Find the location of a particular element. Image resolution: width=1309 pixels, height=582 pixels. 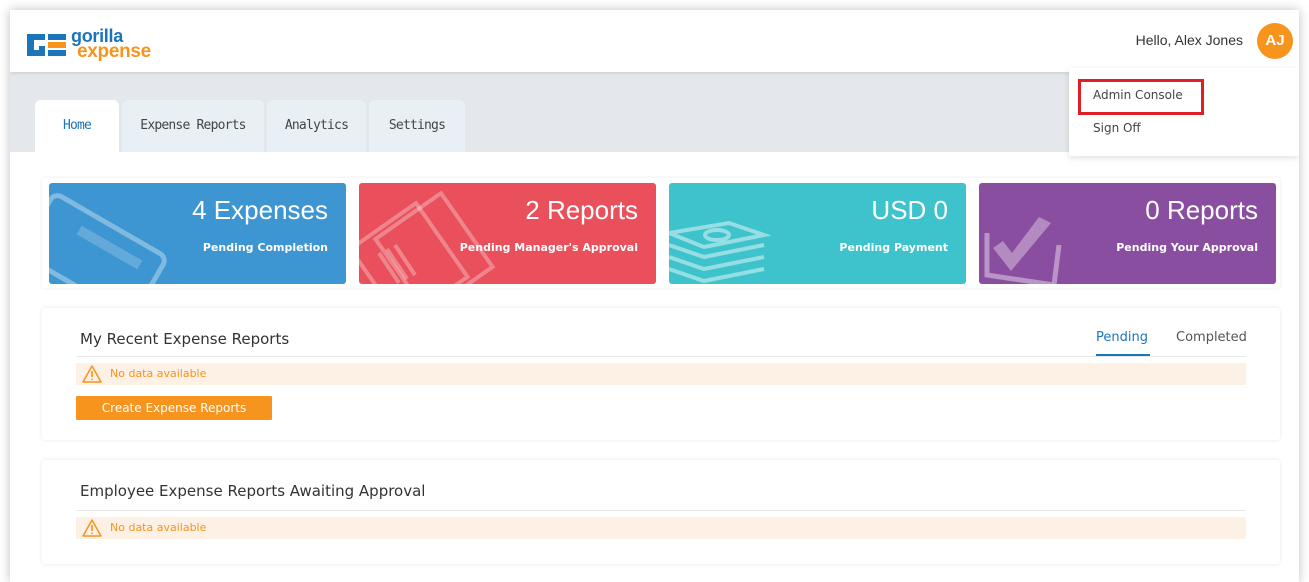

logo-mark-icon is located at coordinates (46, 45).